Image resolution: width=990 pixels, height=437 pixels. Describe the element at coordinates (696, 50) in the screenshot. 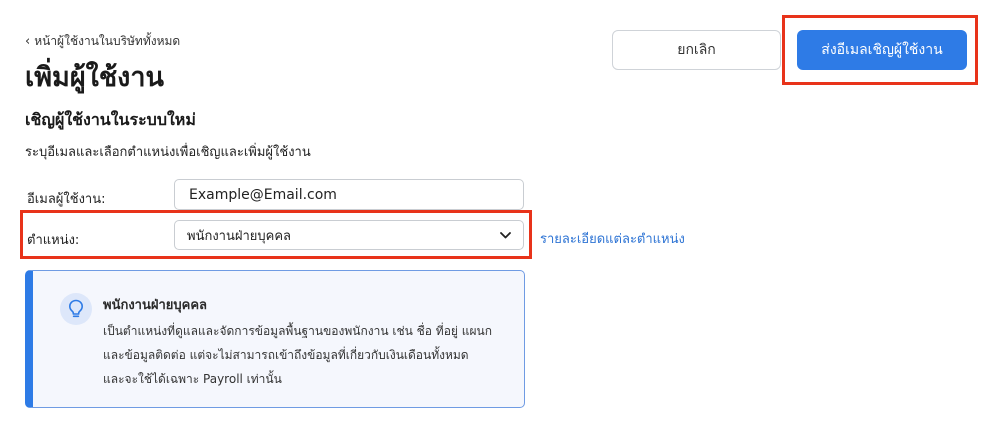

I see `cancel-button: ยกเลิก` at that location.